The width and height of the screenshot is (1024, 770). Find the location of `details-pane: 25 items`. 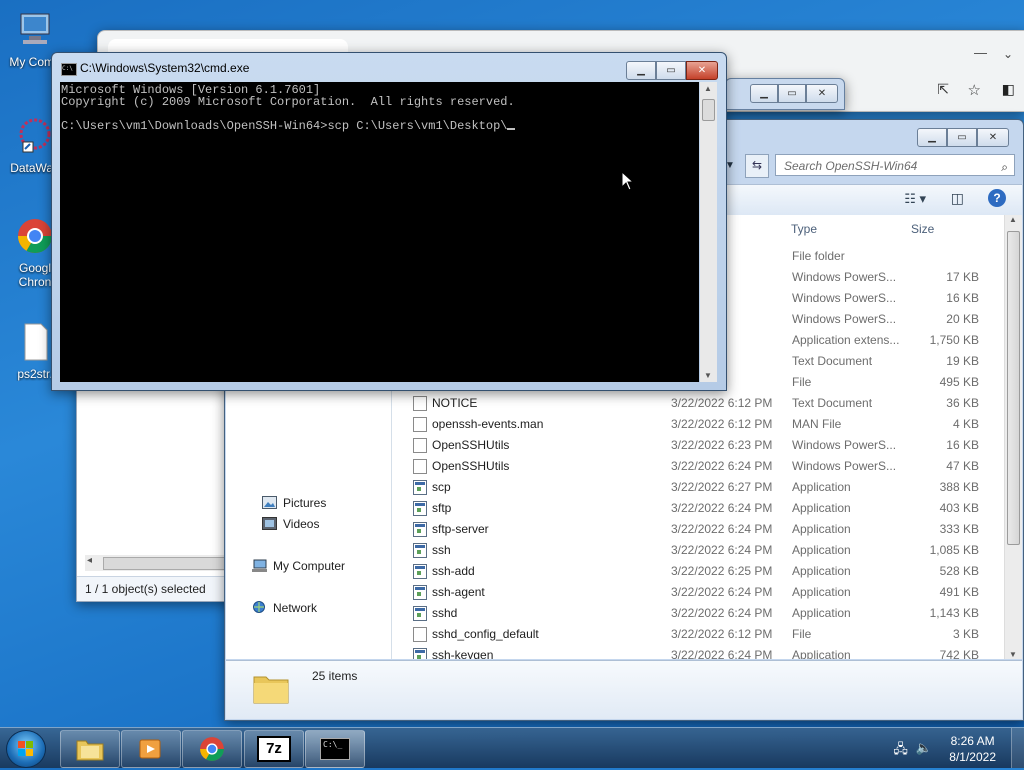

details-pane: 25 items is located at coordinates (624, 689).